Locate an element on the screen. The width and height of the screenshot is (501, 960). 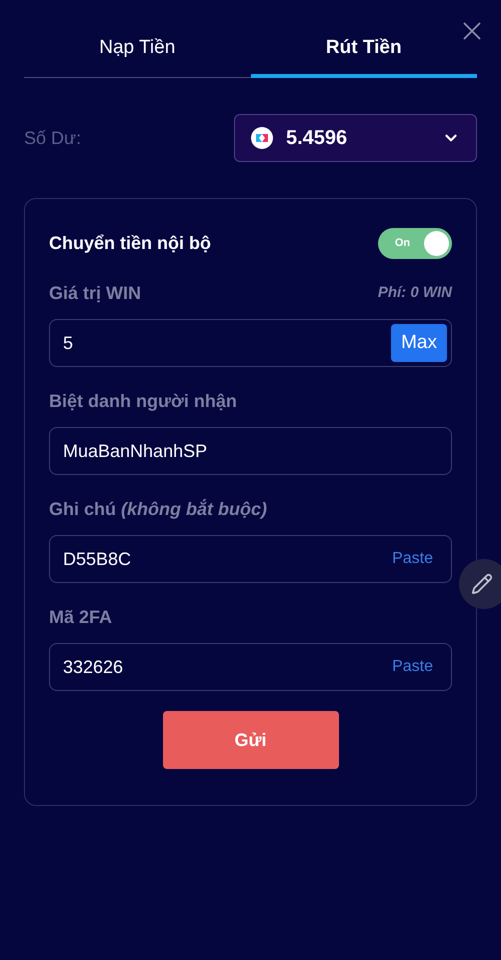
tab: Nạp Tiền is located at coordinates (137, 56).